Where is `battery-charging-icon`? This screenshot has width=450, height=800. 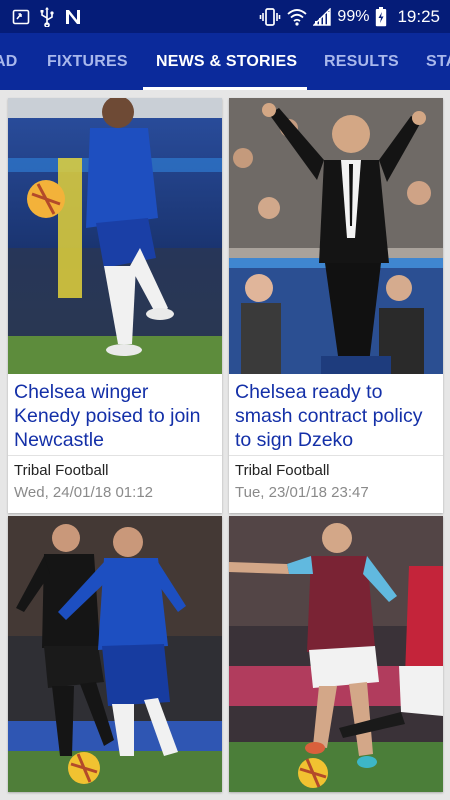 battery-charging-icon is located at coordinates (381, 16).